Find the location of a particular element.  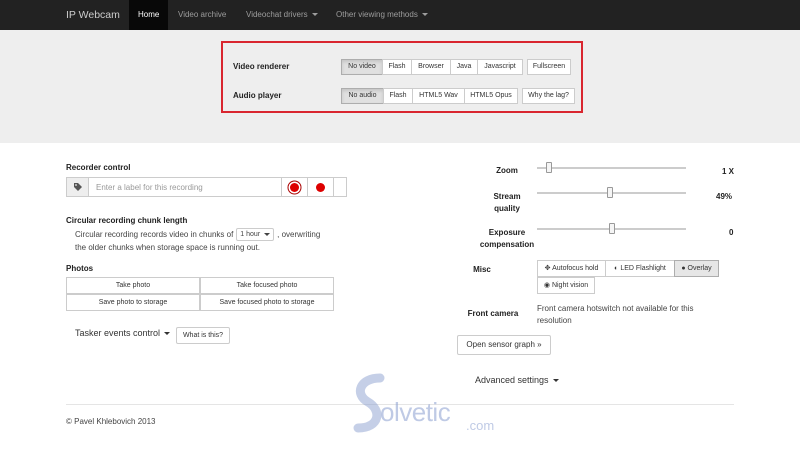

video-option-java: Java is located at coordinates (464, 67).